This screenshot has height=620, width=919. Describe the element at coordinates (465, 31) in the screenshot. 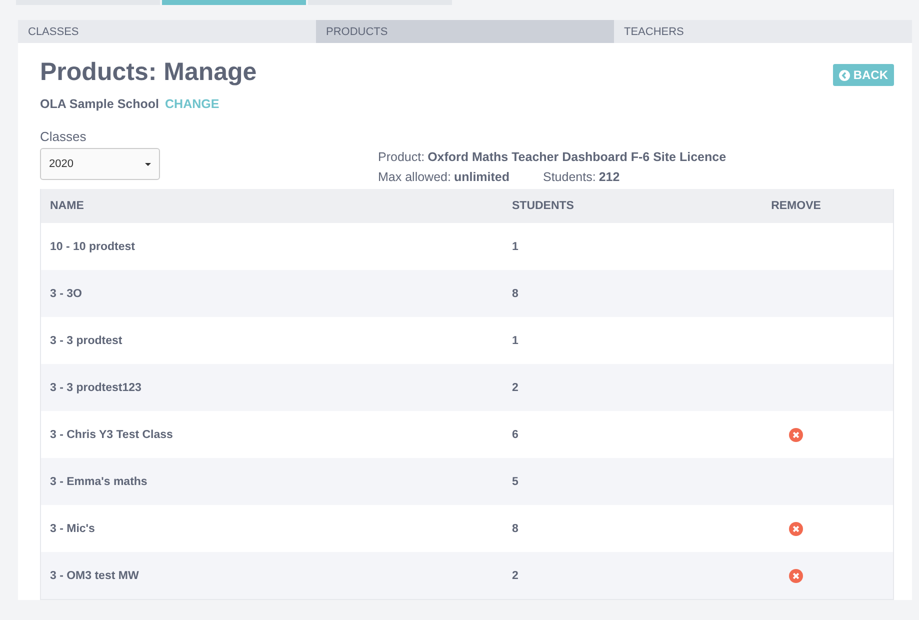

I see `tab: PRODUCTS` at that location.